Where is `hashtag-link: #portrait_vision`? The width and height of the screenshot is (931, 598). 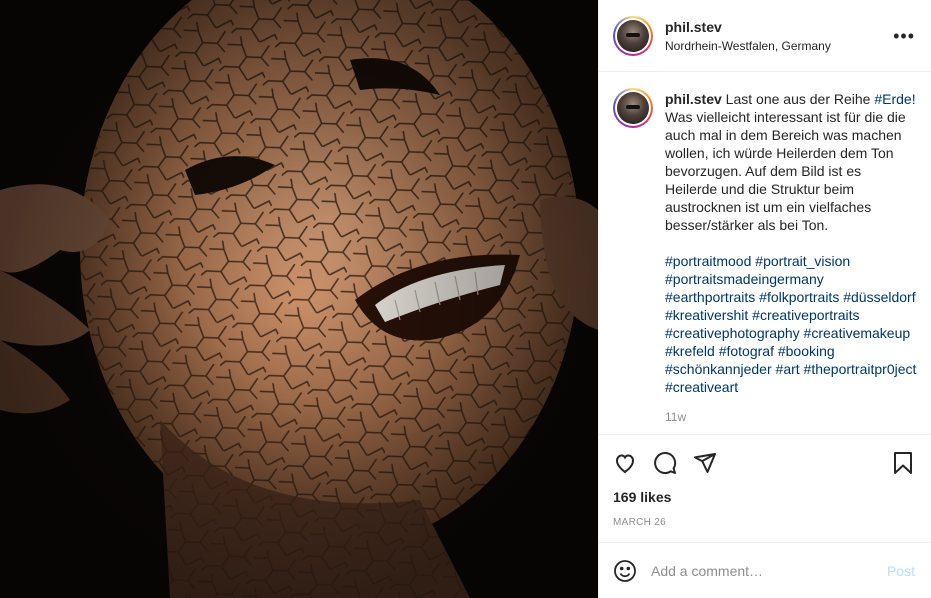 hashtag-link: #portrait_vision is located at coordinates (802, 261).